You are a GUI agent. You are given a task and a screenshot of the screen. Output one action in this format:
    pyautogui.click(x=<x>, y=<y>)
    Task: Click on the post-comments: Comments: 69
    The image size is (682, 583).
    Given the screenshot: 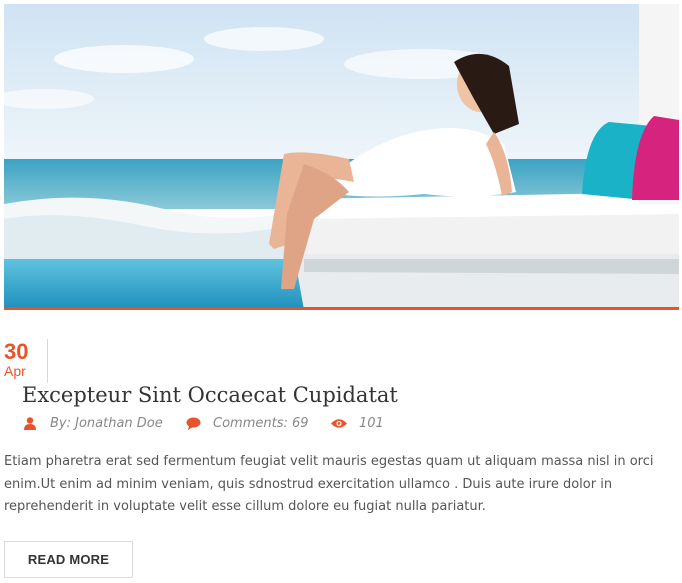 What is the action you would take?
    pyautogui.click(x=247, y=423)
    